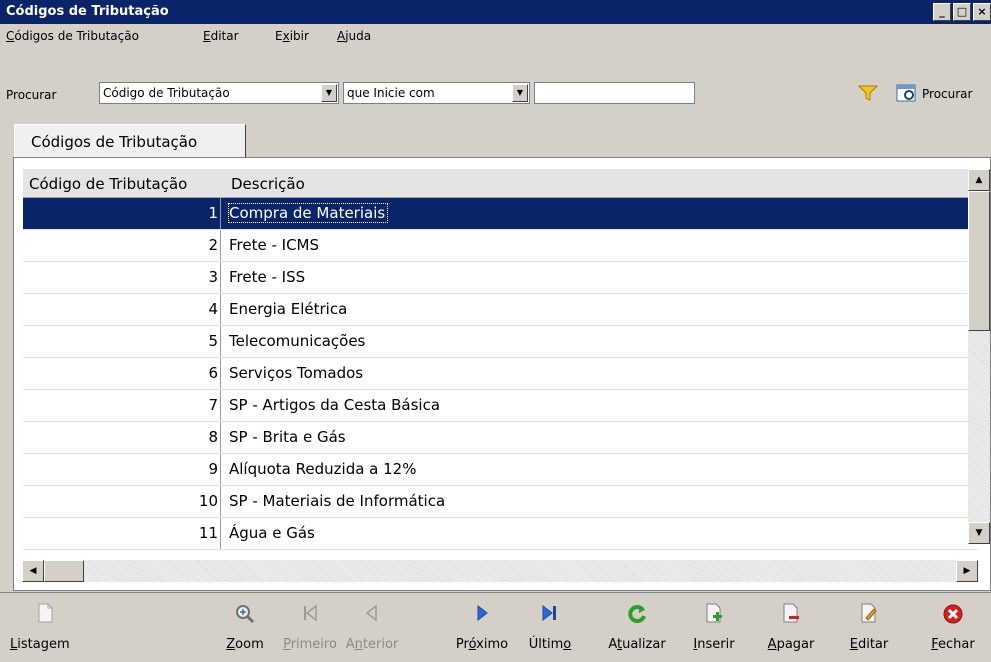 The image size is (991, 662). Describe the element at coordinates (245, 644) in the screenshot. I see `zoom-label: Zoom` at that location.